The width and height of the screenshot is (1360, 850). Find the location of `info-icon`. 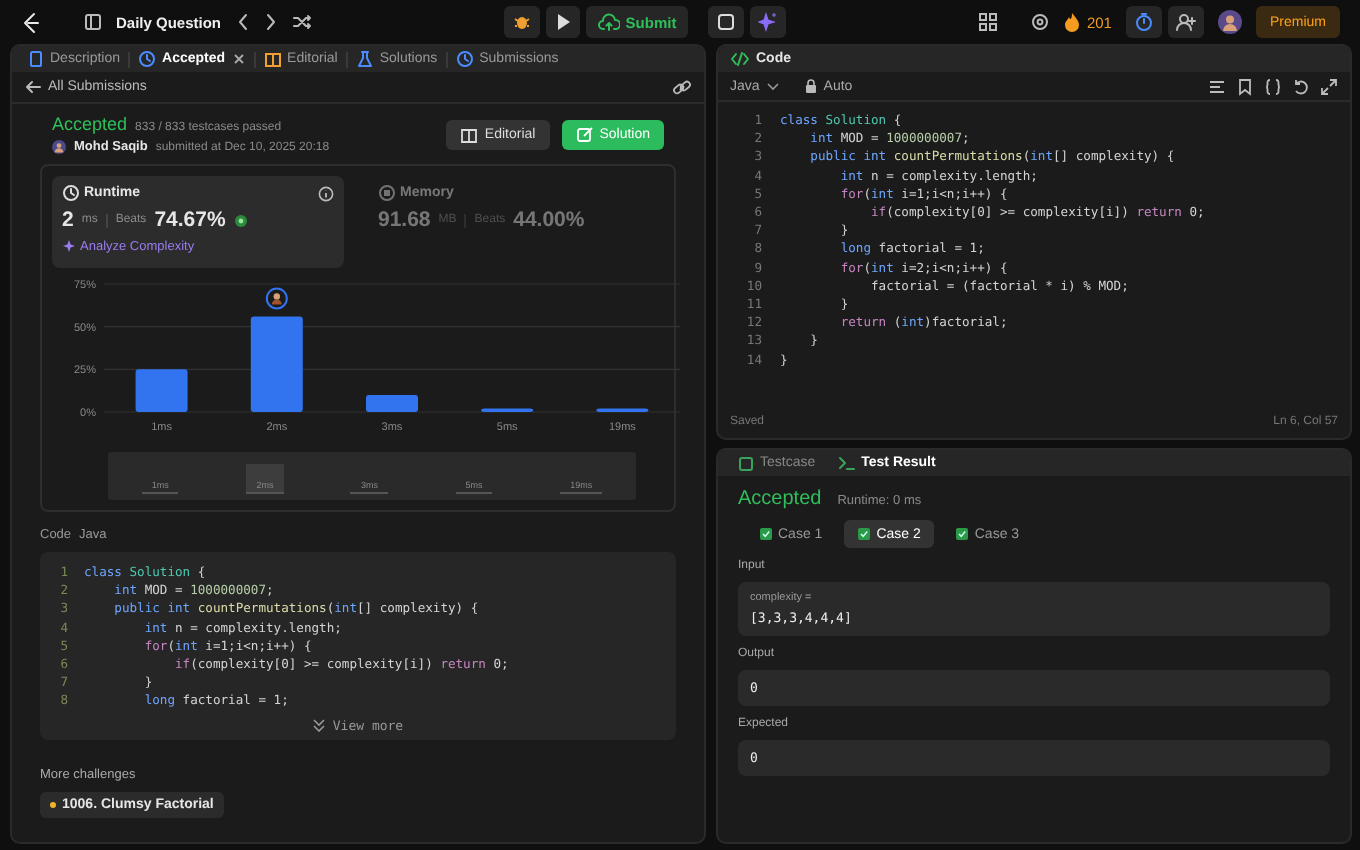

info-icon is located at coordinates (326, 193).